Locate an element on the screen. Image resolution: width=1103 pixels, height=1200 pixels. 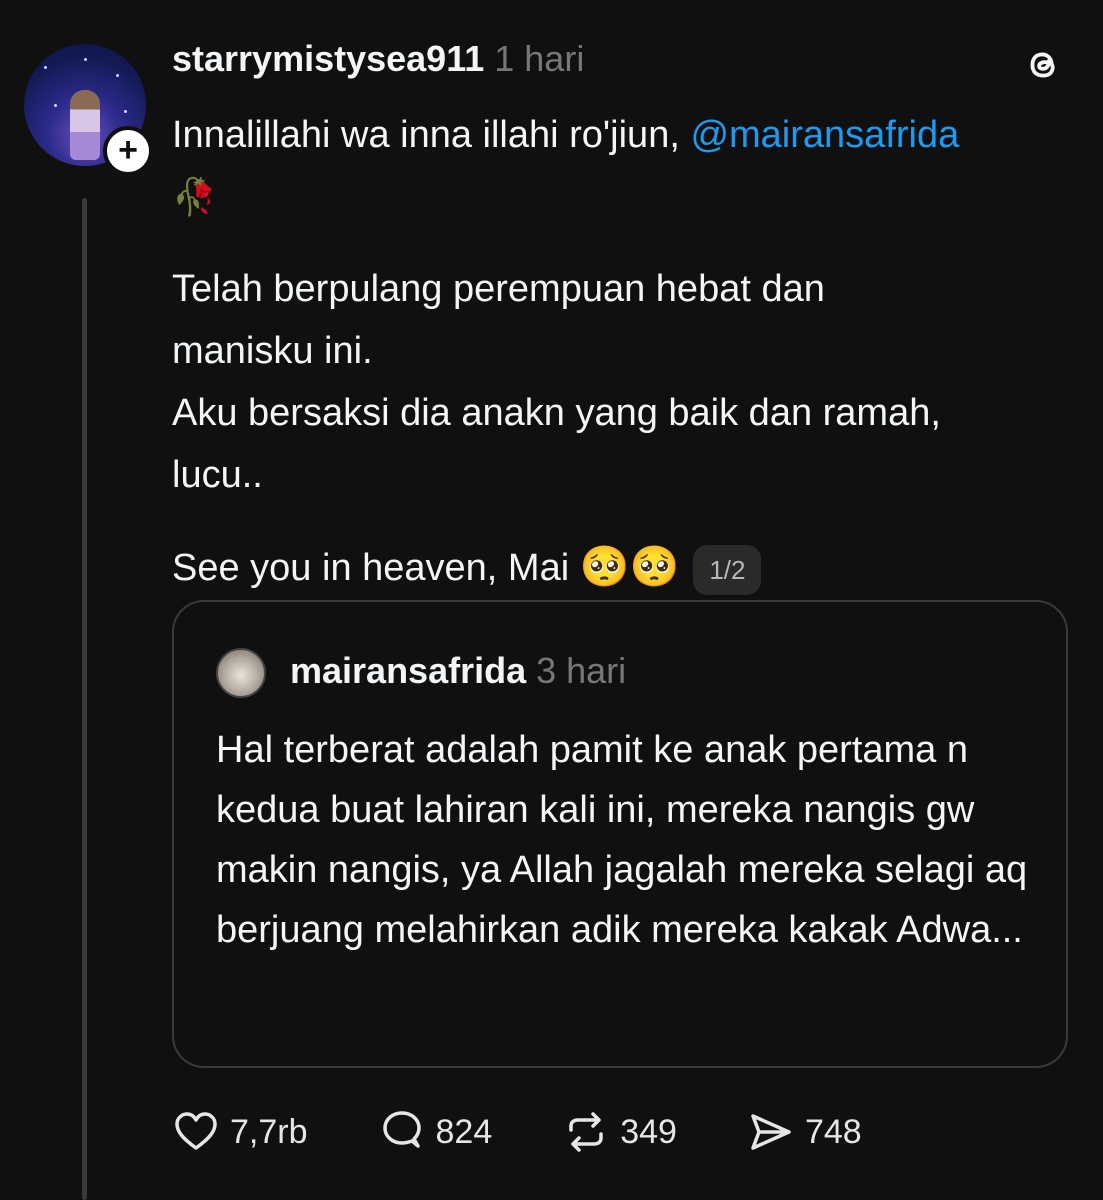
action-bar: 7,7rb 824 349 748 is located at coordinates (552, 1132).